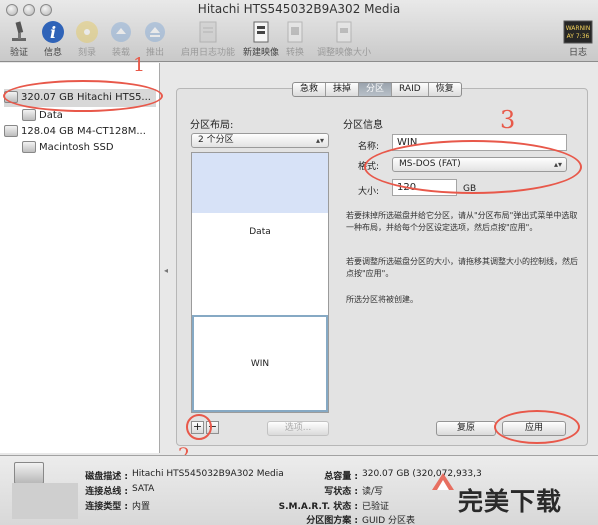 The image size is (598, 525). I want to click on popup-arrows-icon: ▴▾, so click(319, 140).